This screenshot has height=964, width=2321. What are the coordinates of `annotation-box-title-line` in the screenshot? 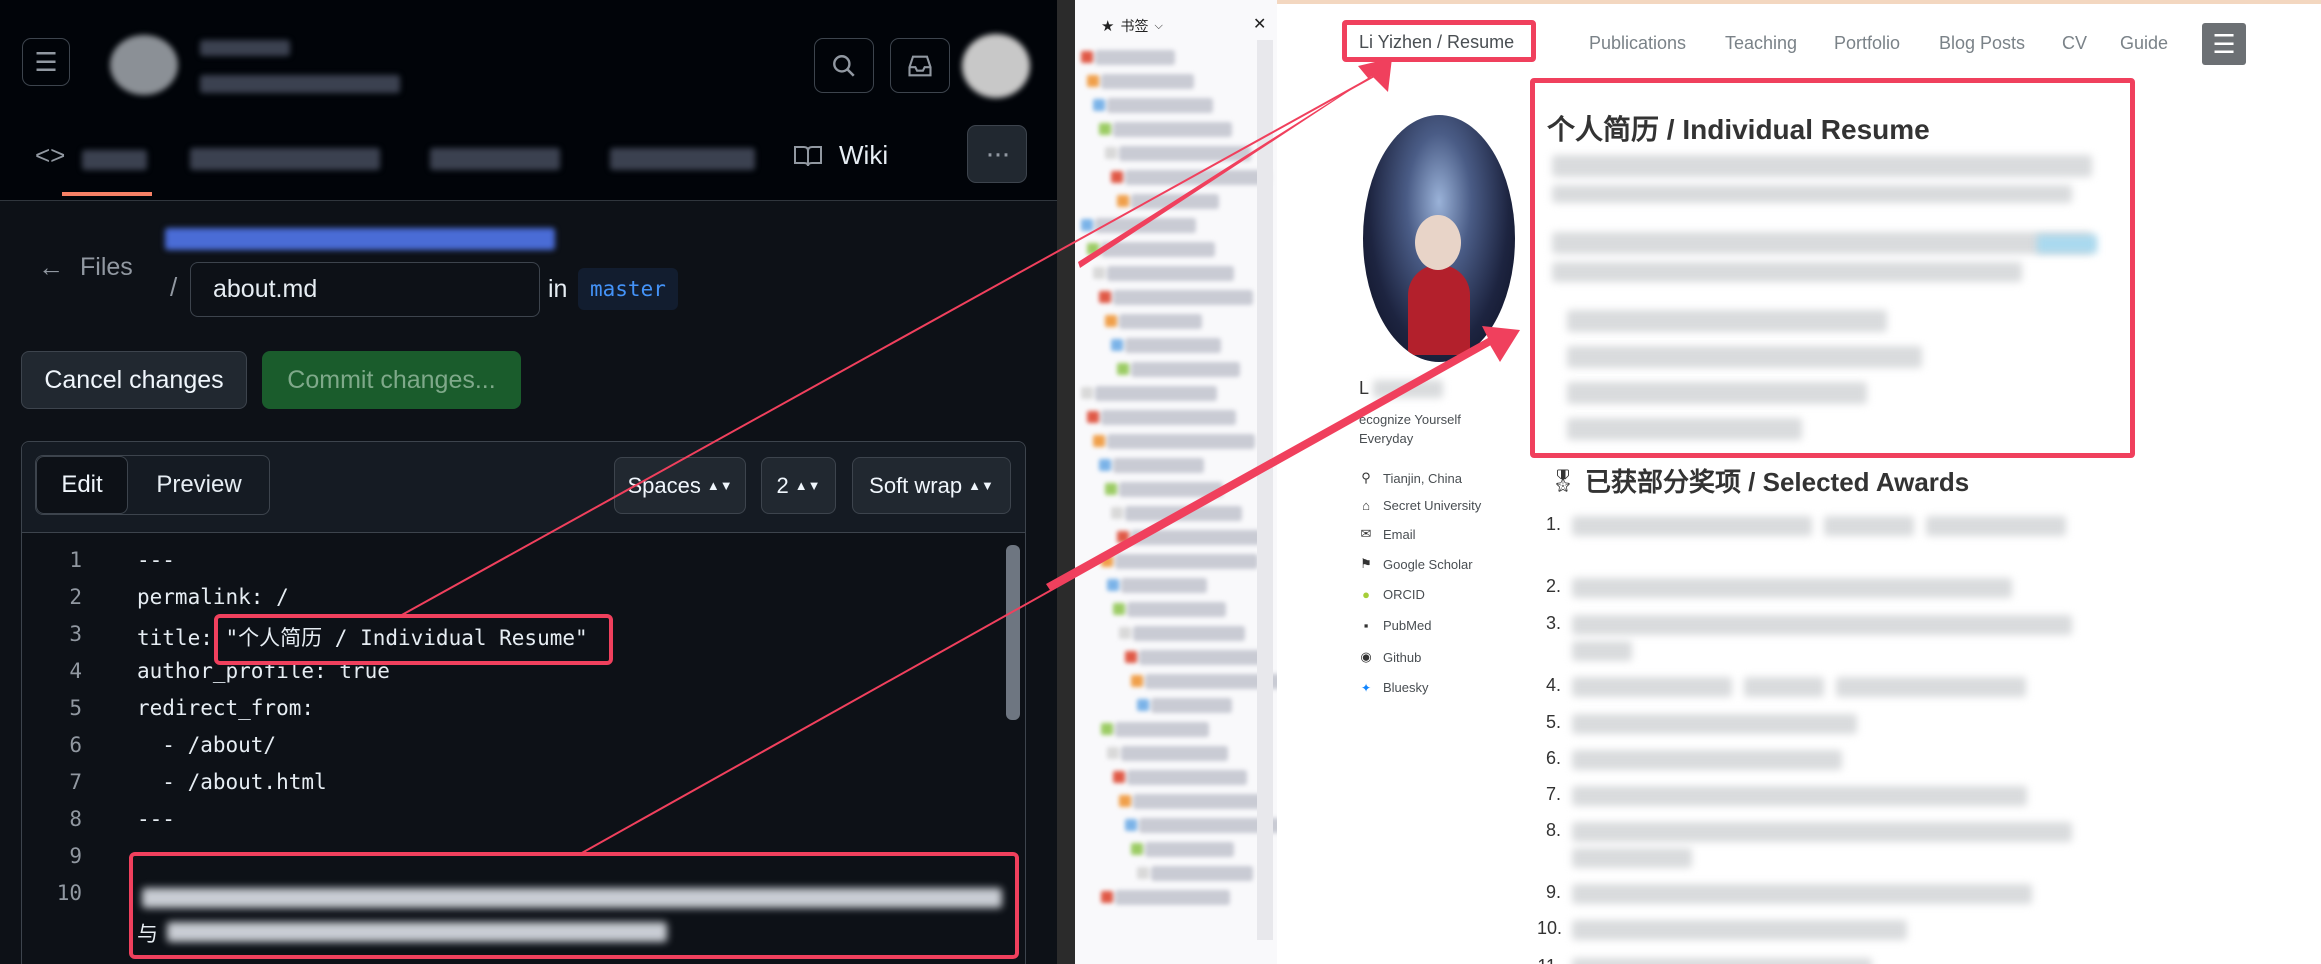 It's located at (413, 639).